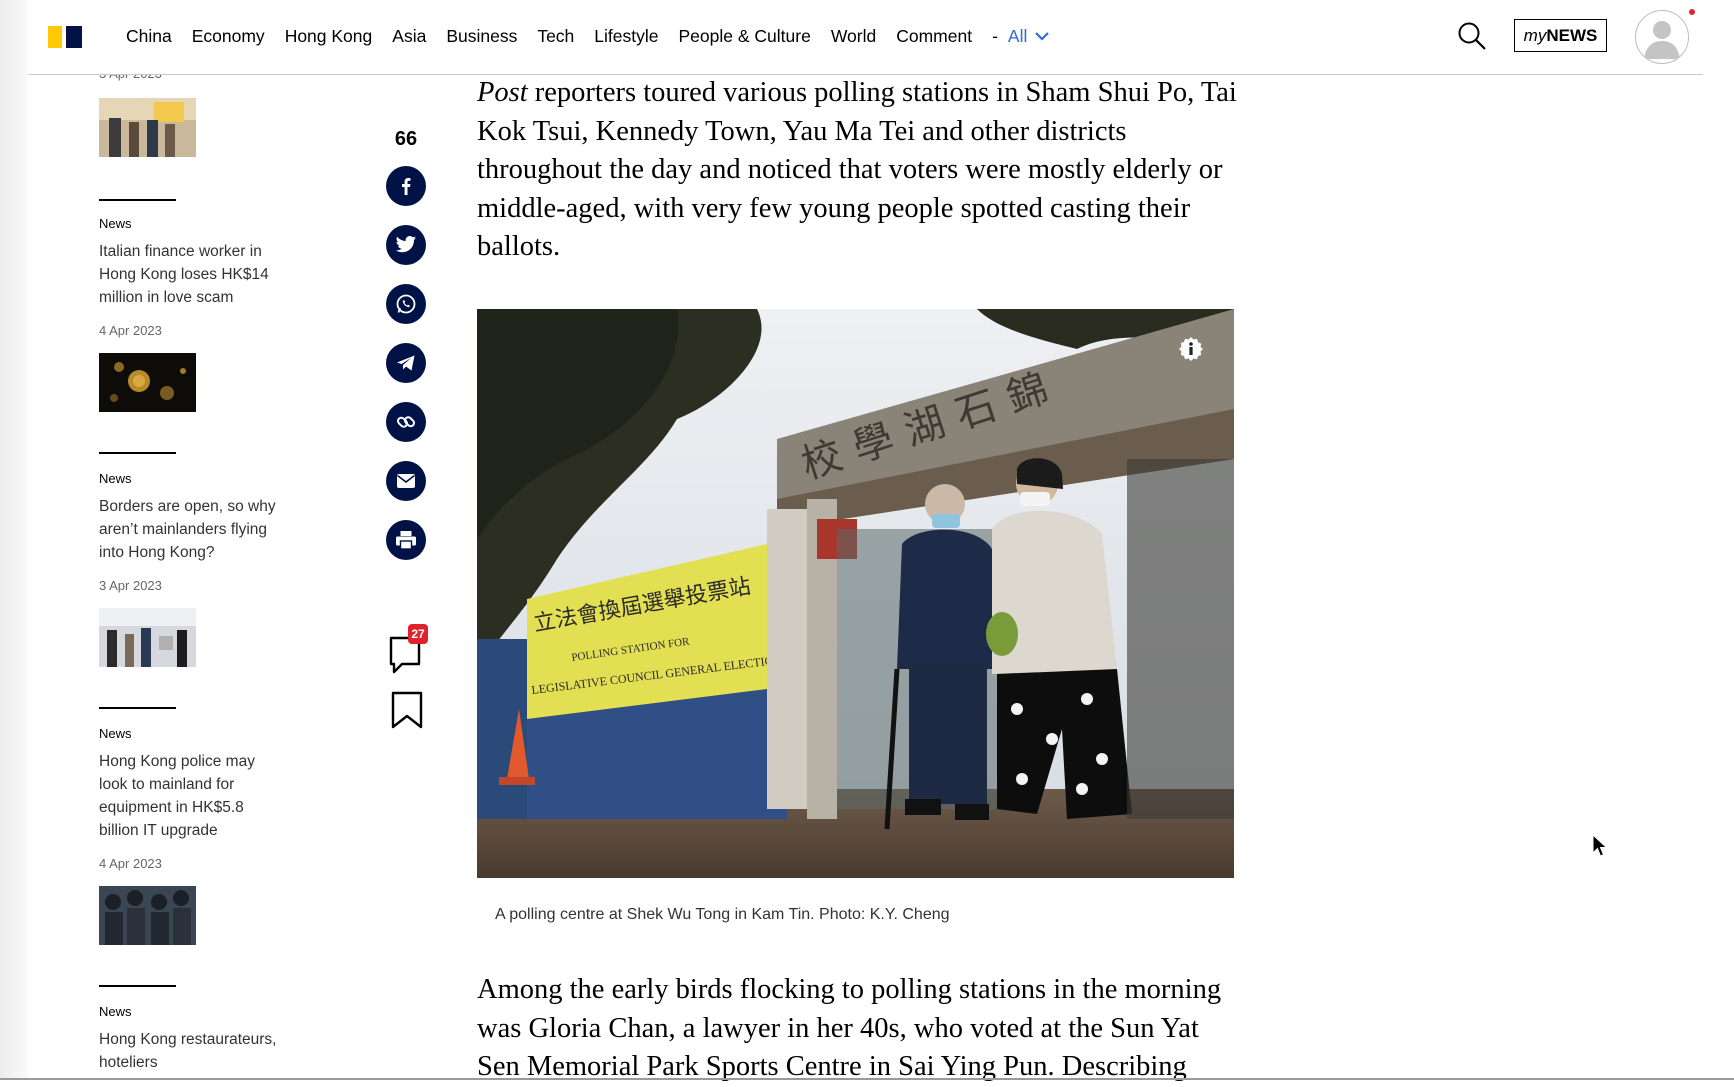 The image size is (1734, 1087). Describe the element at coordinates (228, 36) in the screenshot. I see `nav-item-economy: Economy` at that location.